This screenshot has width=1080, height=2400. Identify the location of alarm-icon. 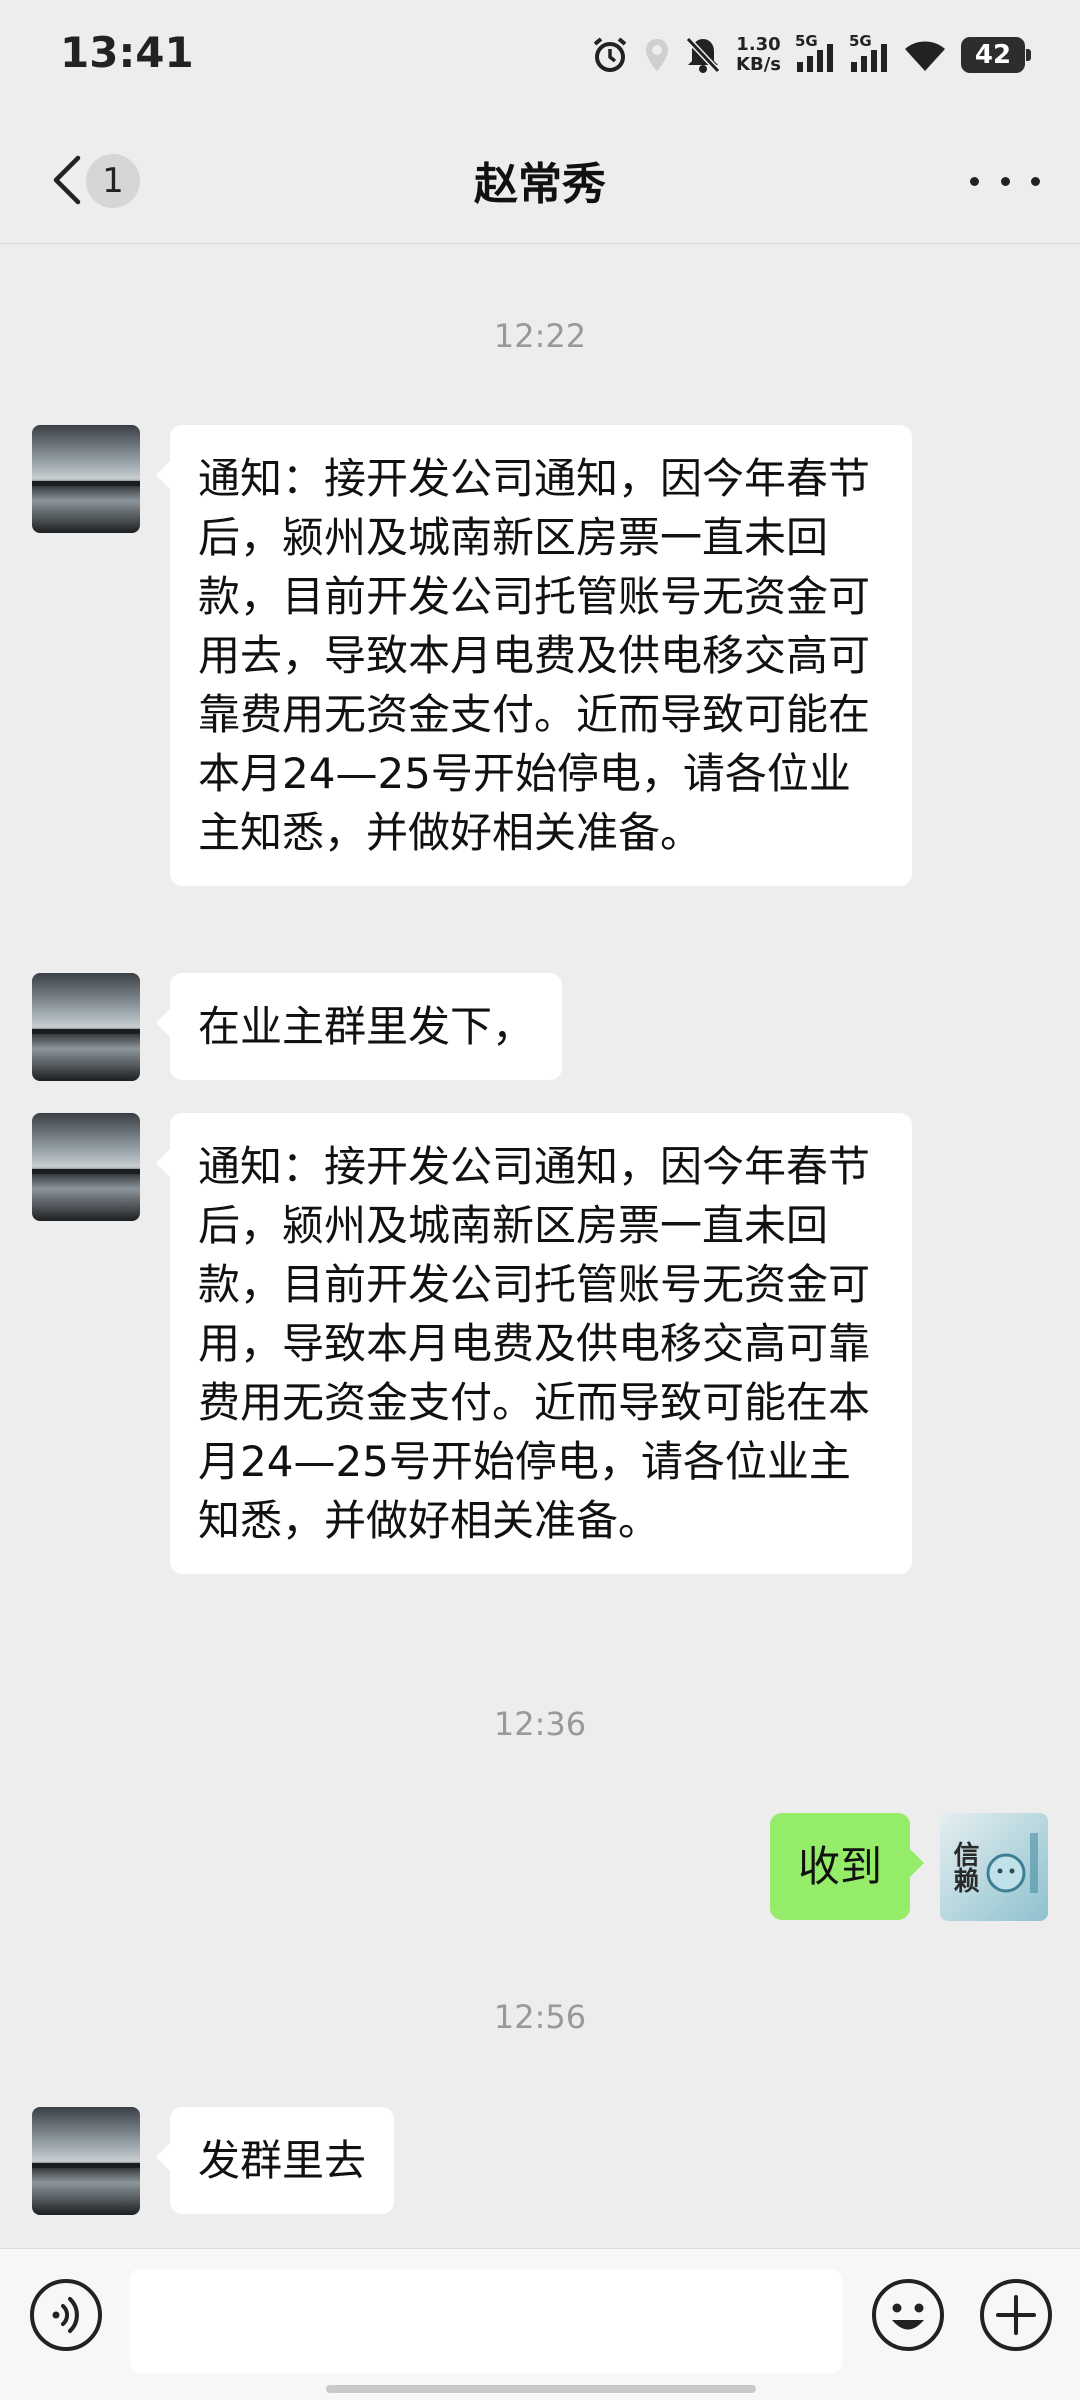
(610, 54).